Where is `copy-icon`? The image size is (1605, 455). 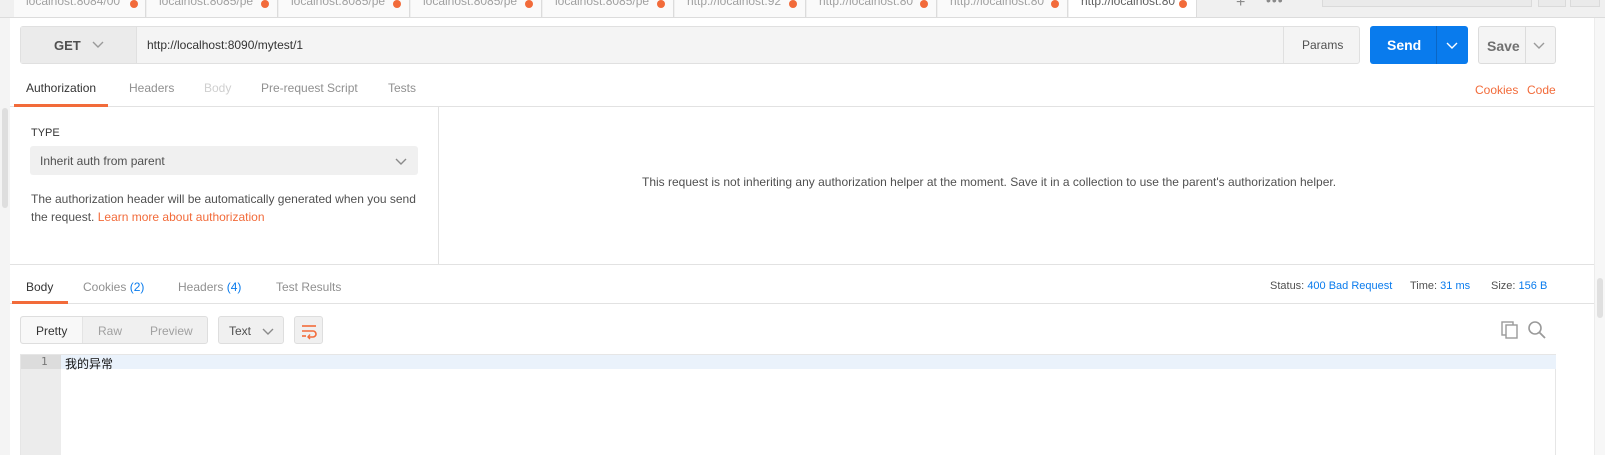 copy-icon is located at coordinates (1510, 330).